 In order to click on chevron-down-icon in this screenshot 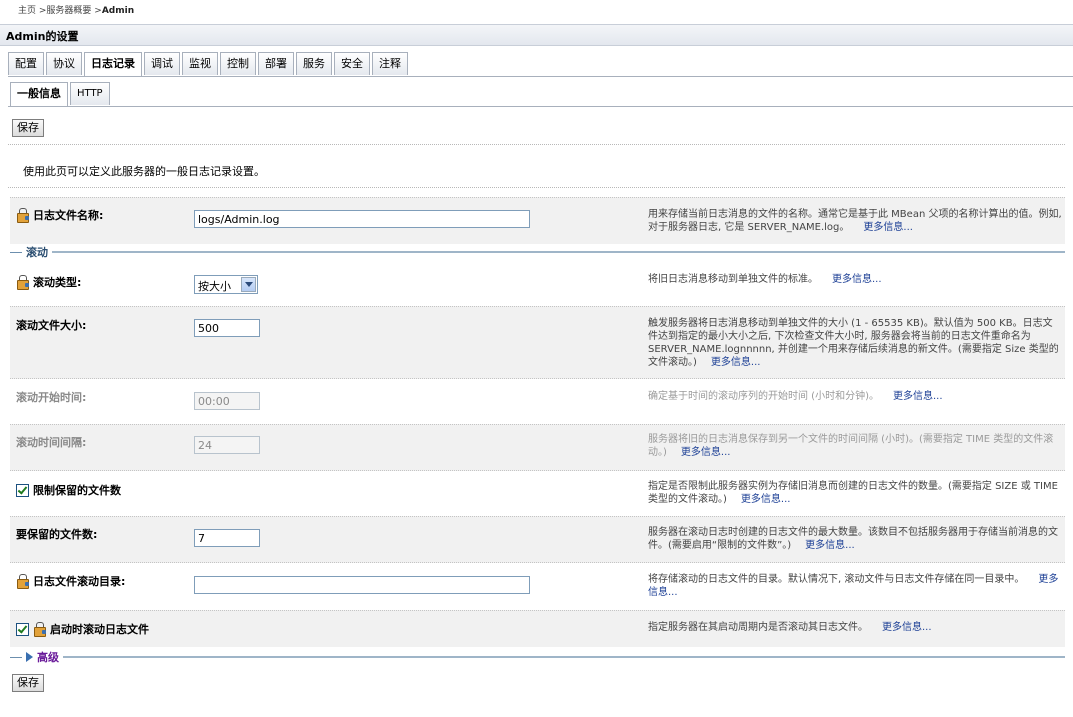, I will do `click(248, 284)`.